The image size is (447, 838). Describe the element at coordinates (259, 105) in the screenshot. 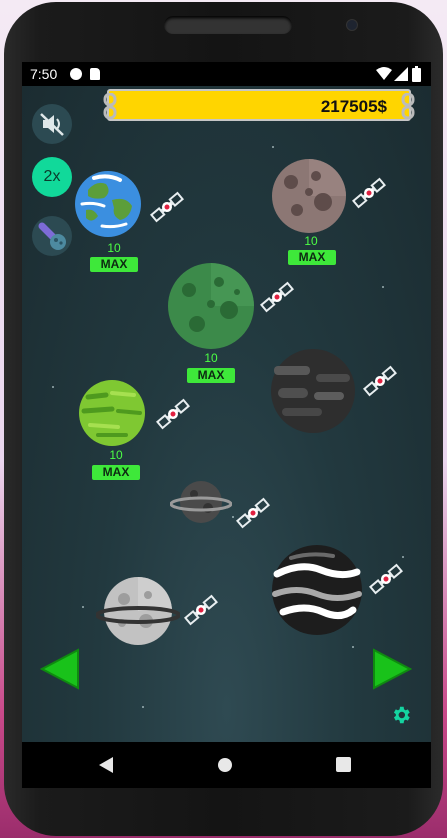

I see `money-counter: 217505$` at that location.